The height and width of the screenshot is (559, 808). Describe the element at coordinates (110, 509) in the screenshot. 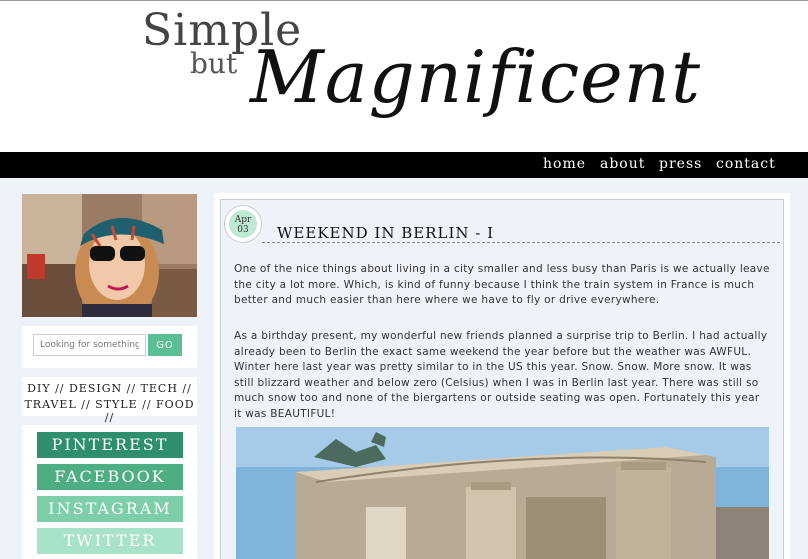

I see `instagram-button: INSTAGRAM` at that location.